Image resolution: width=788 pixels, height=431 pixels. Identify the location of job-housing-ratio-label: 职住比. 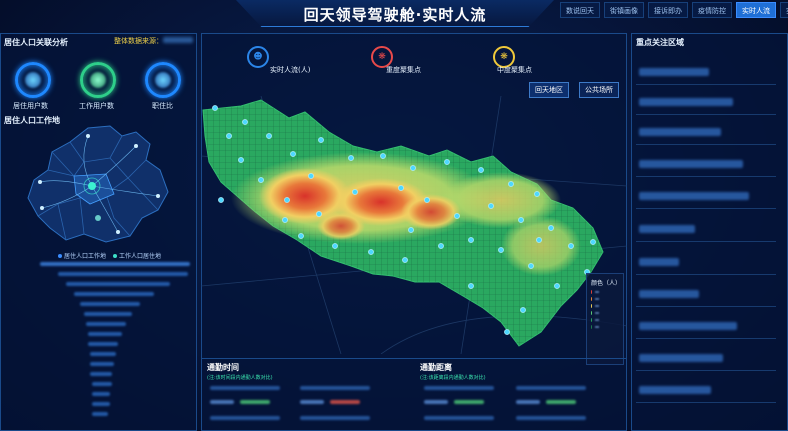
(162, 106).